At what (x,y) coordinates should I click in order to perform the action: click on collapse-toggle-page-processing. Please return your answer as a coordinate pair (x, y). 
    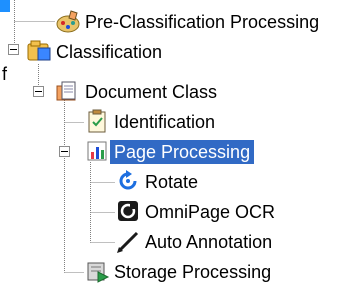
    Looking at the image, I should click on (64, 151).